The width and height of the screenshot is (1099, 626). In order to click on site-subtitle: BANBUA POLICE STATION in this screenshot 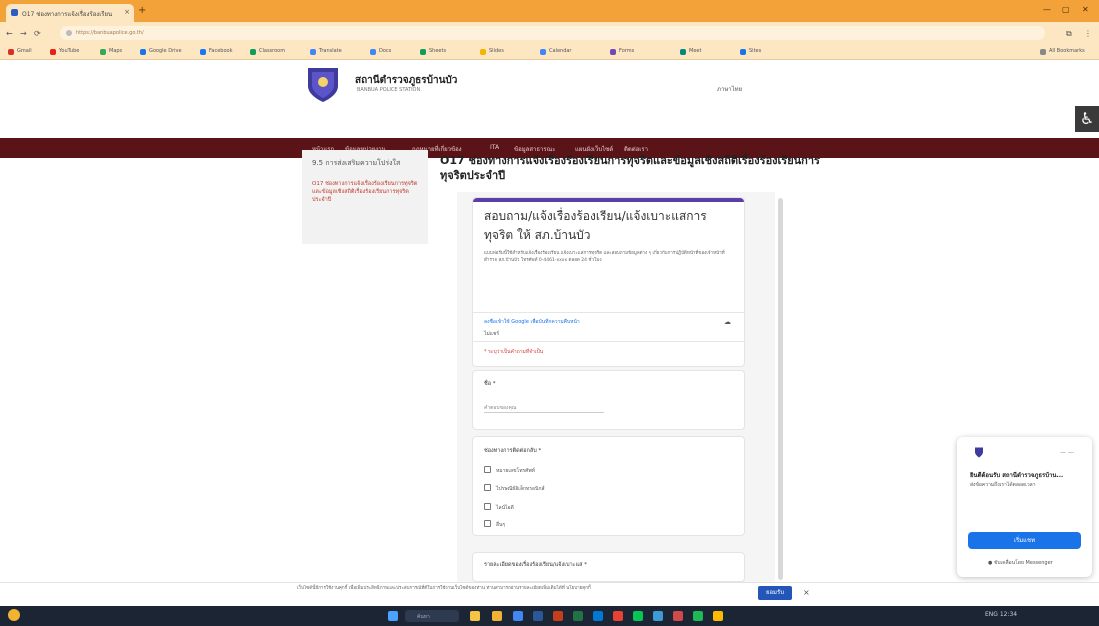, I will do `click(389, 90)`.